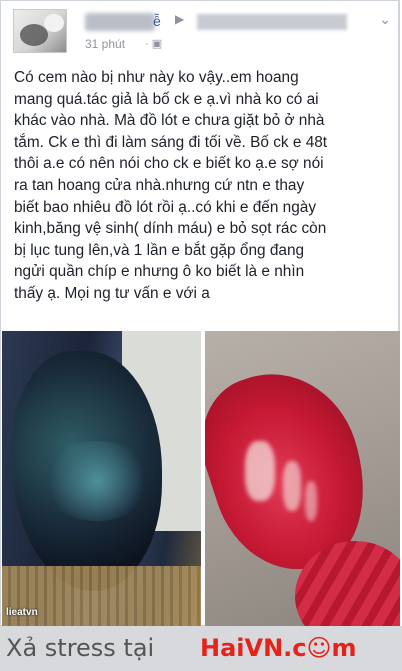 The height and width of the screenshot is (671, 402). I want to click on post-time: 31 phút, so click(105, 44).